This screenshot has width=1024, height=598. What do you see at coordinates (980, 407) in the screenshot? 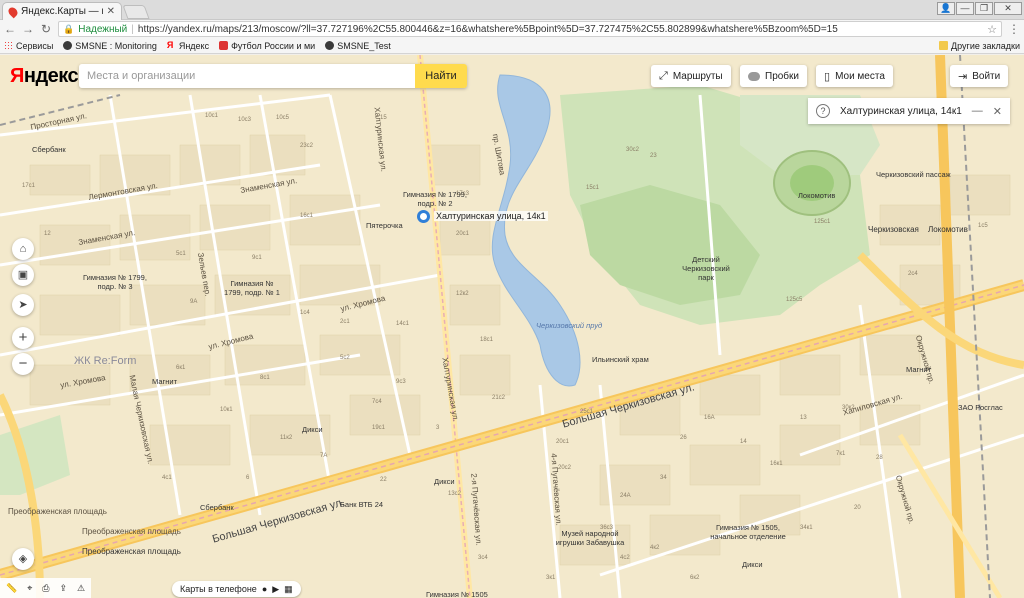
I see `poi-label: ЗАО Росглас` at bounding box center [980, 407].